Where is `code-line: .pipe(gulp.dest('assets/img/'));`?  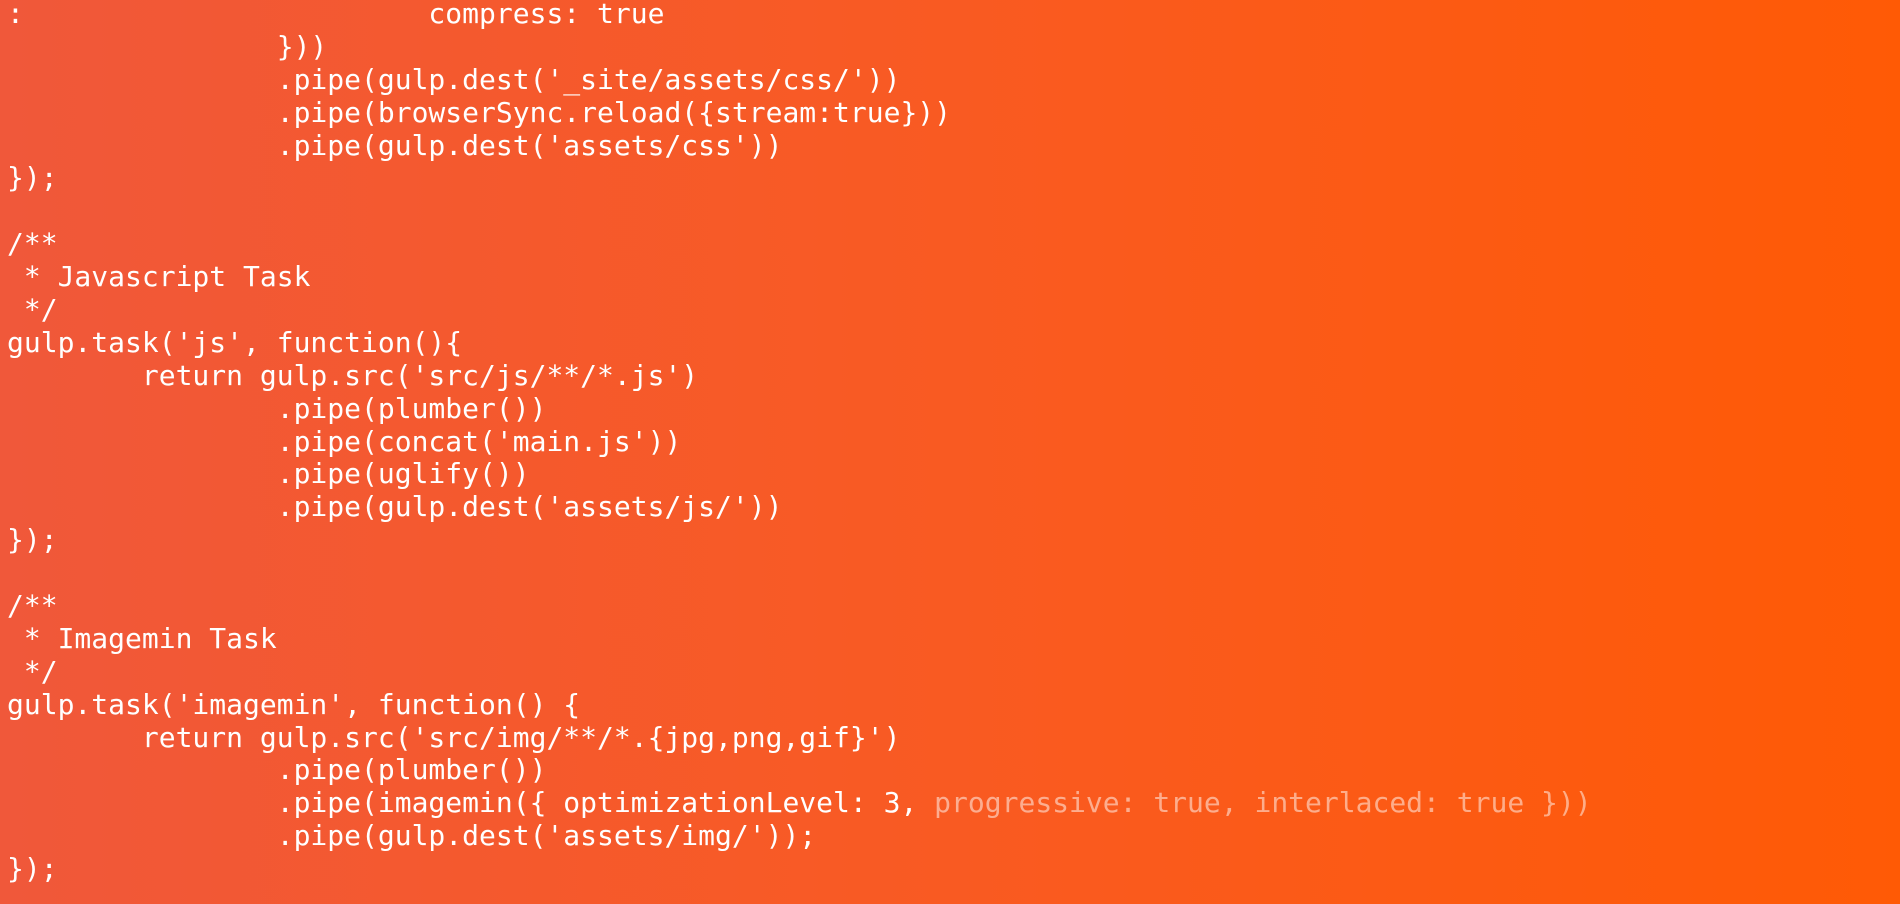
code-line: .pipe(gulp.dest('assets/img/')); is located at coordinates (412, 836).